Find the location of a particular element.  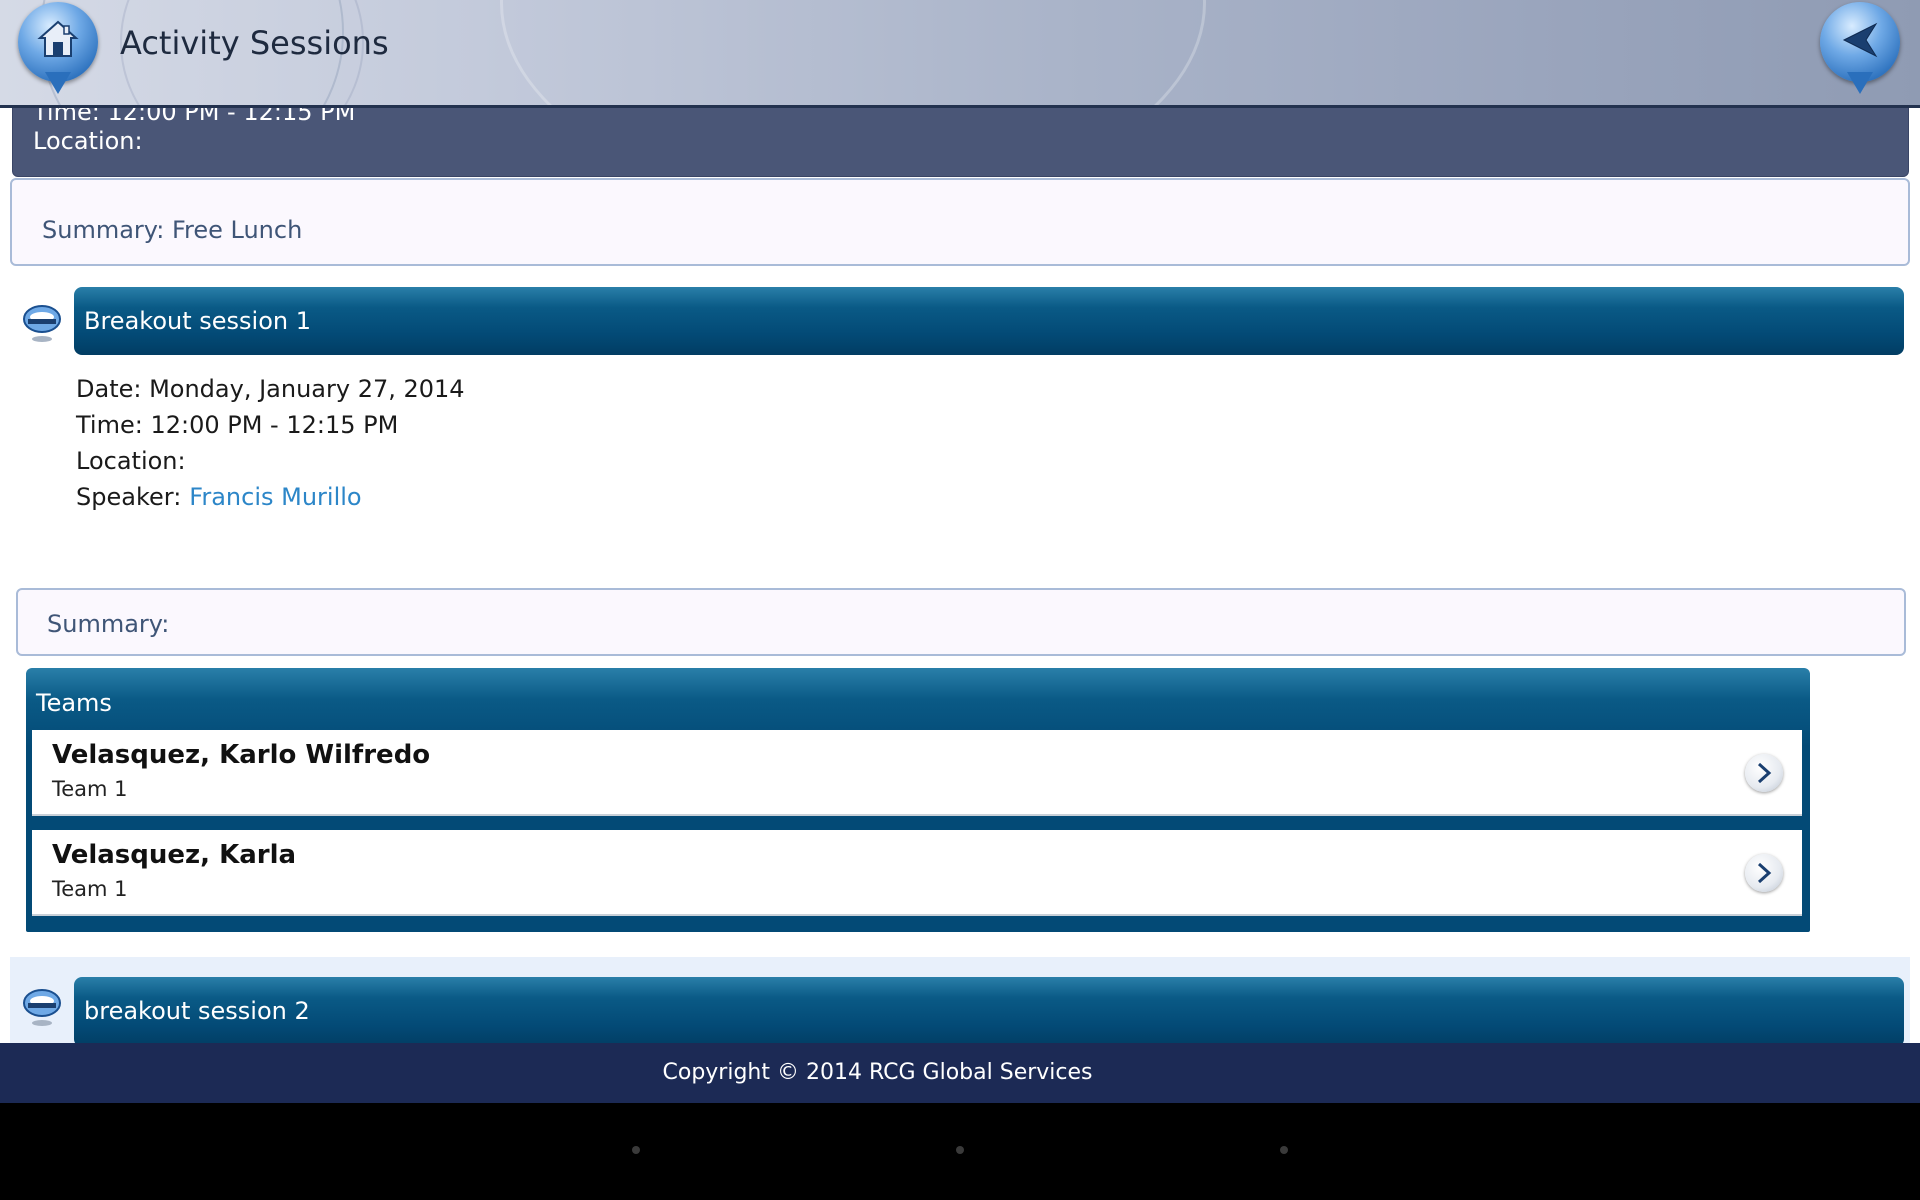

member-name: Velasquez, Karla is located at coordinates (174, 855).